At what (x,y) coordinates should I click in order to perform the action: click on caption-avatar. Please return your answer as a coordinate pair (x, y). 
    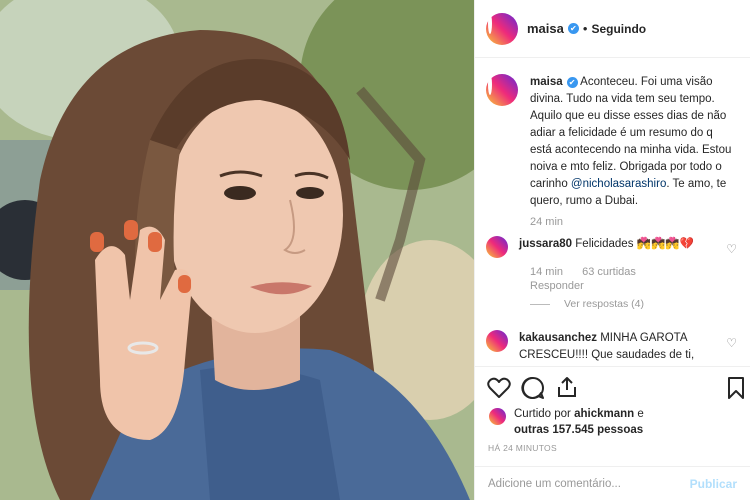
    Looking at the image, I should click on (502, 90).